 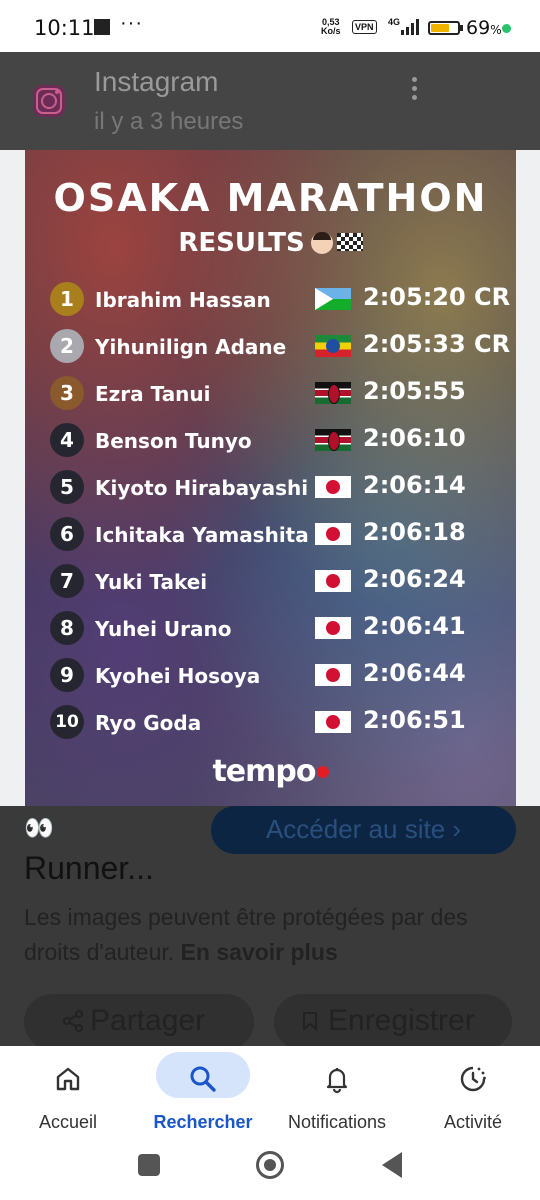 I want to click on runner-name: Ryo Goda, so click(x=148, y=723).